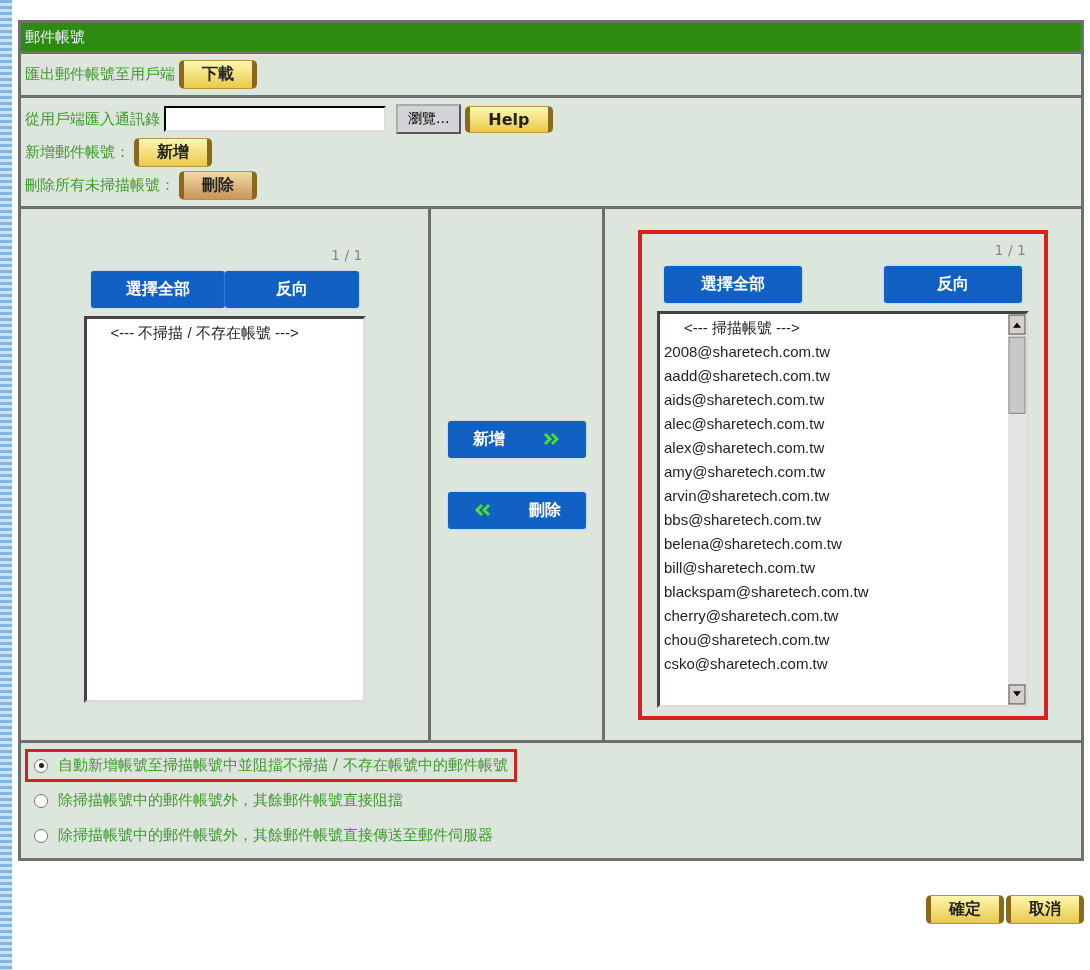 The height and width of the screenshot is (970, 1090). Describe the element at coordinates (509, 119) in the screenshot. I see `help-button: Help` at that location.